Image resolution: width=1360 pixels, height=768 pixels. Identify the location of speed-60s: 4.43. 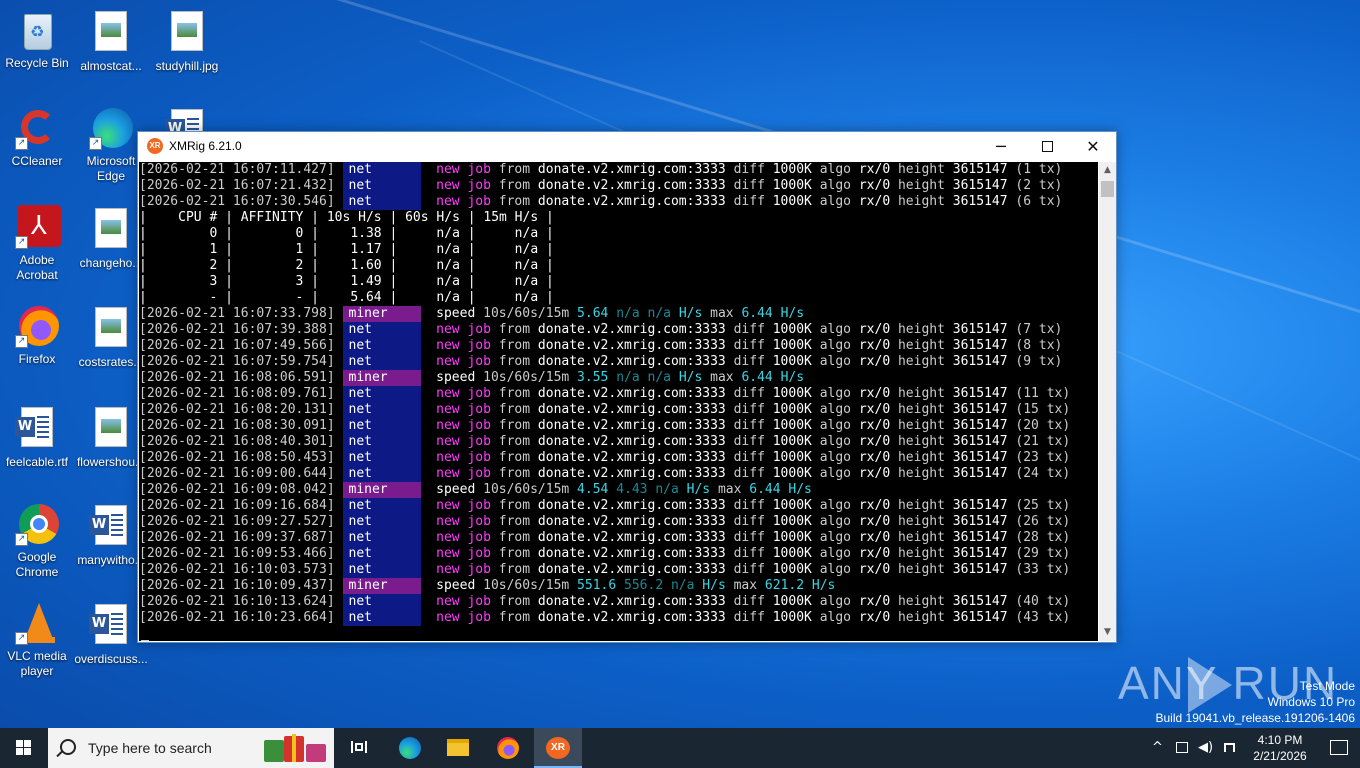
(632, 489).